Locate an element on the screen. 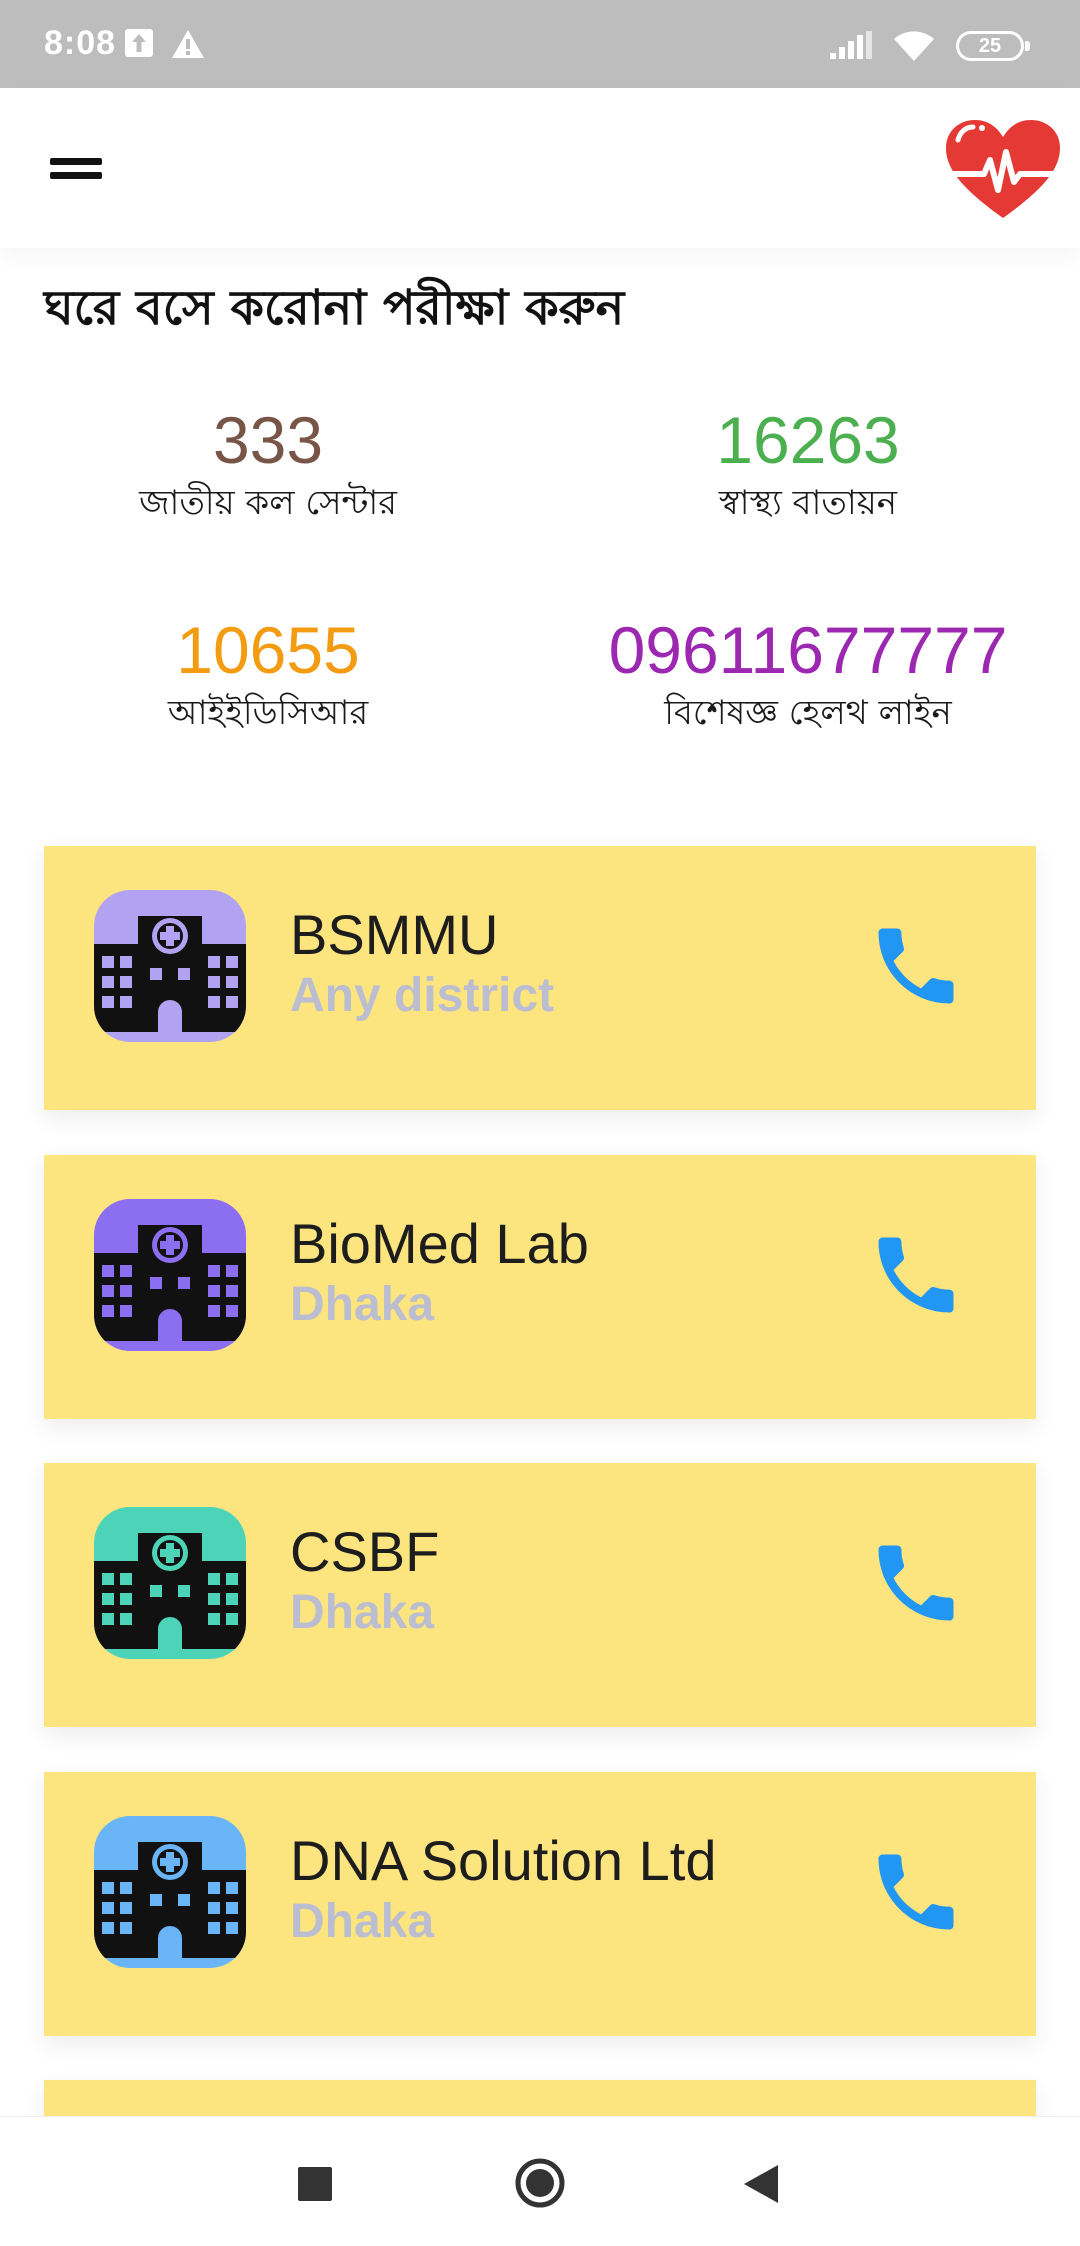 The width and height of the screenshot is (1080, 2246). battery-indicator: 25 is located at coordinates (993, 46).